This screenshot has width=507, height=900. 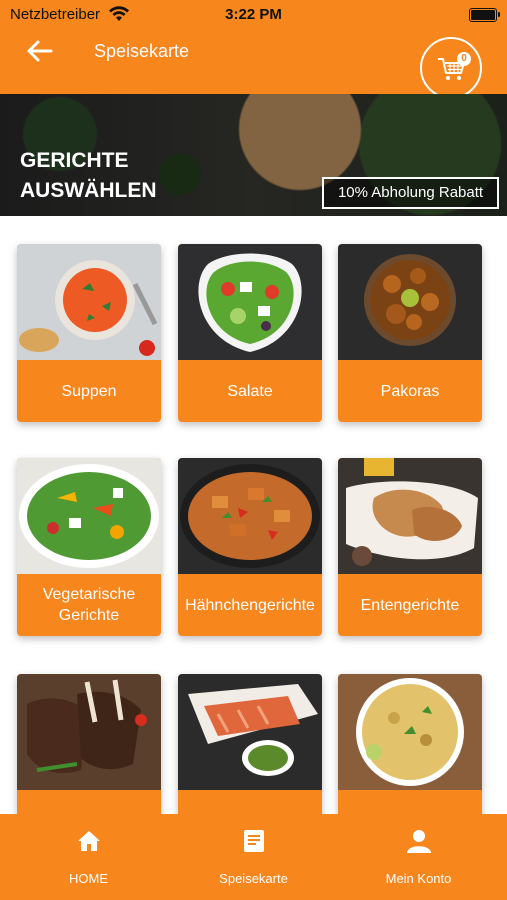 I want to click on menu-icon, so click(x=254, y=841).